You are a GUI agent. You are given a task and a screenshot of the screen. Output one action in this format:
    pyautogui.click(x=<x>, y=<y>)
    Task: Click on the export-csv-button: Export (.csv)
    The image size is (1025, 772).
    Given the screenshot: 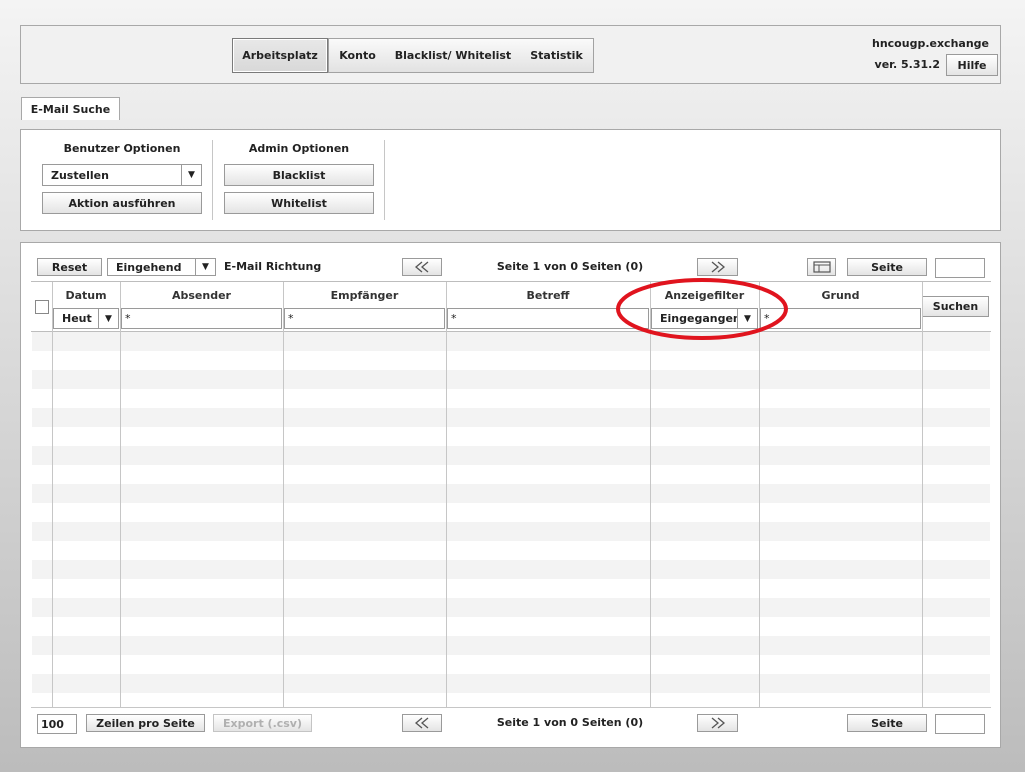 What is the action you would take?
    pyautogui.click(x=262, y=723)
    